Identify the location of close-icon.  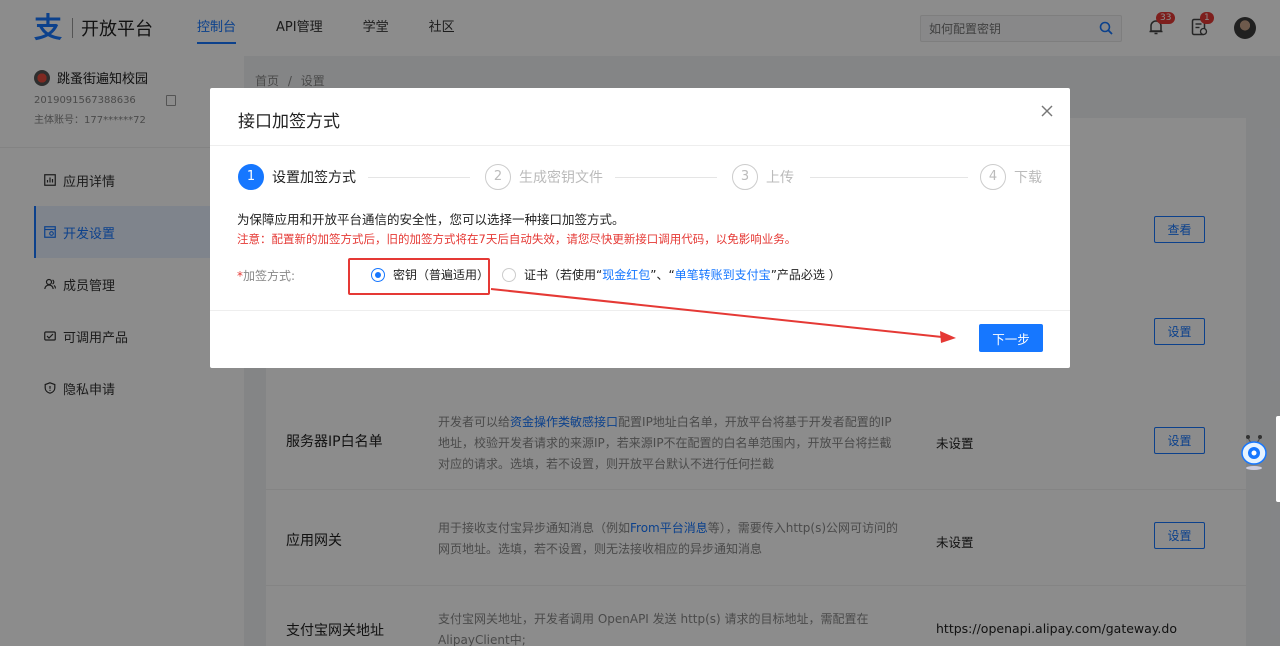
(1047, 111).